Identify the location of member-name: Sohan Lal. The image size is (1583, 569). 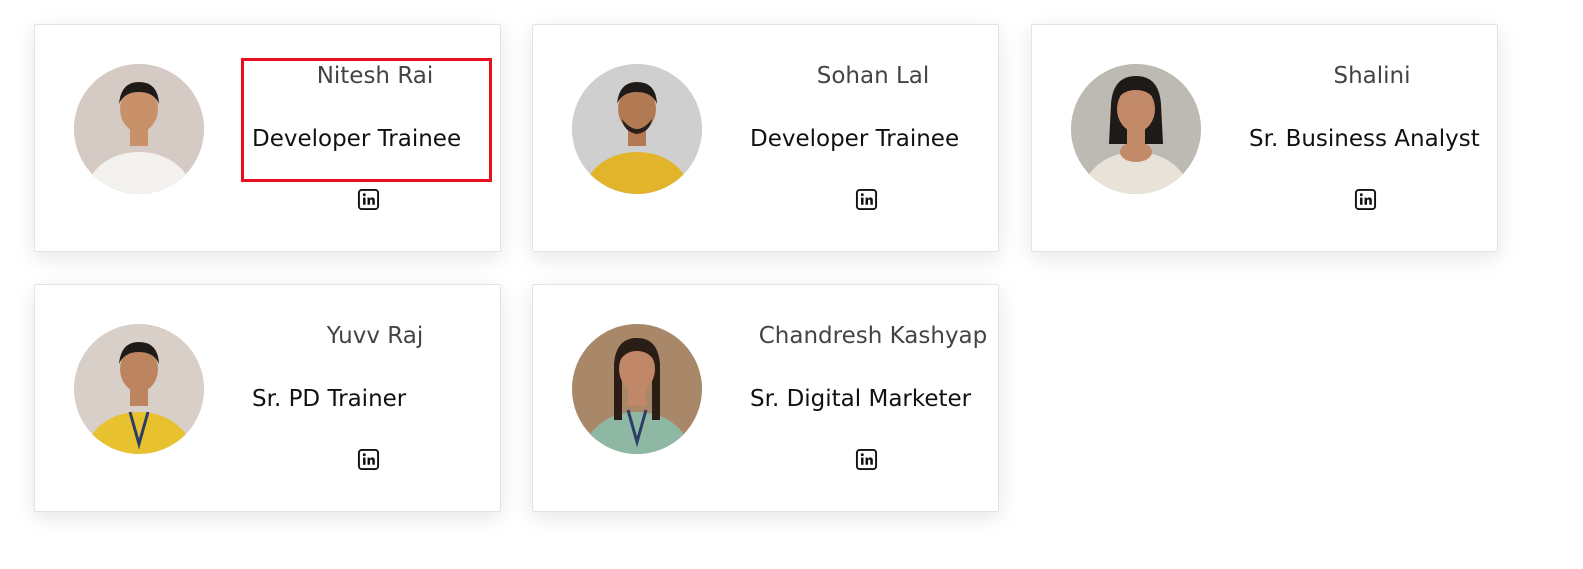
(873, 76).